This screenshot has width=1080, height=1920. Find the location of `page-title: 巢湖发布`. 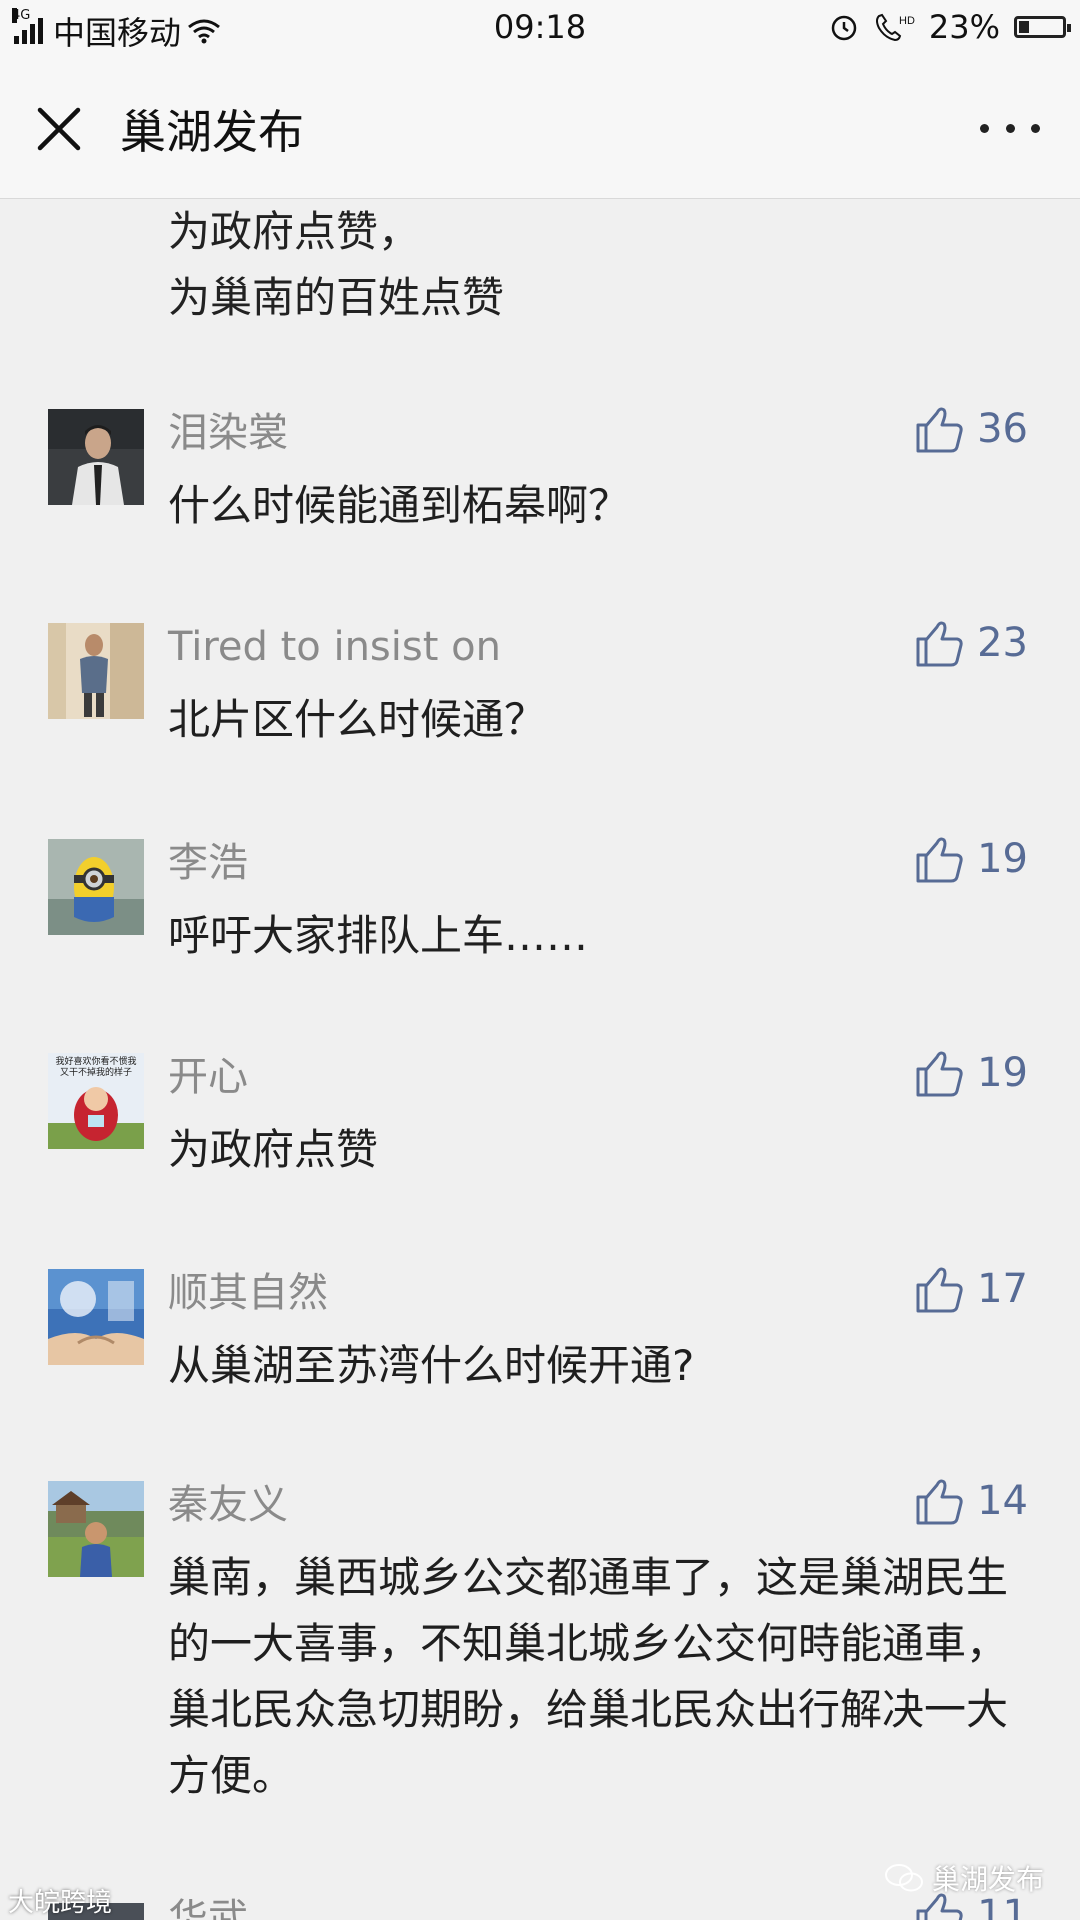

page-title: 巢湖发布 is located at coordinates (212, 132).